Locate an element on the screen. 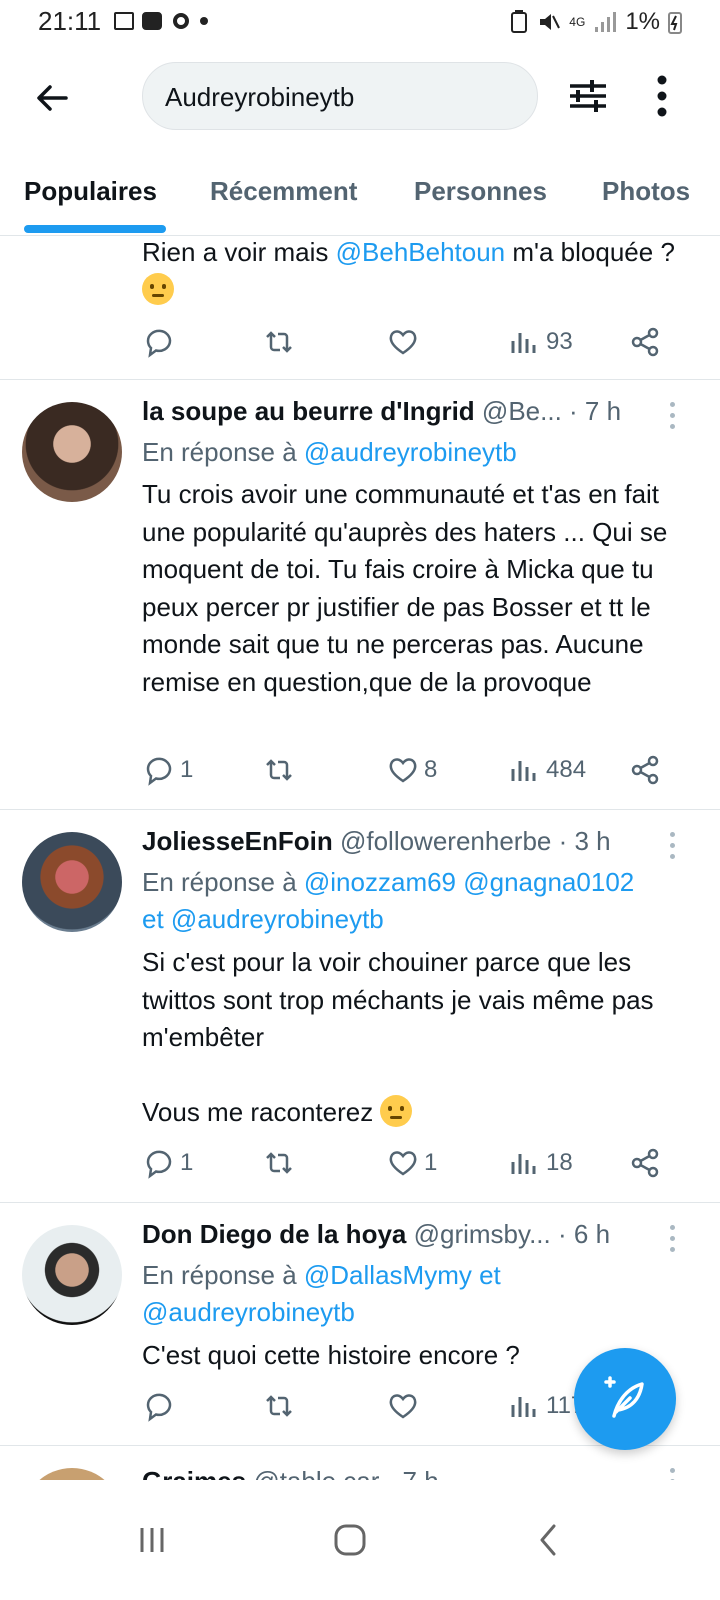 This screenshot has height=1600, width=720. system-navigation-bar is located at coordinates (360, 1540).